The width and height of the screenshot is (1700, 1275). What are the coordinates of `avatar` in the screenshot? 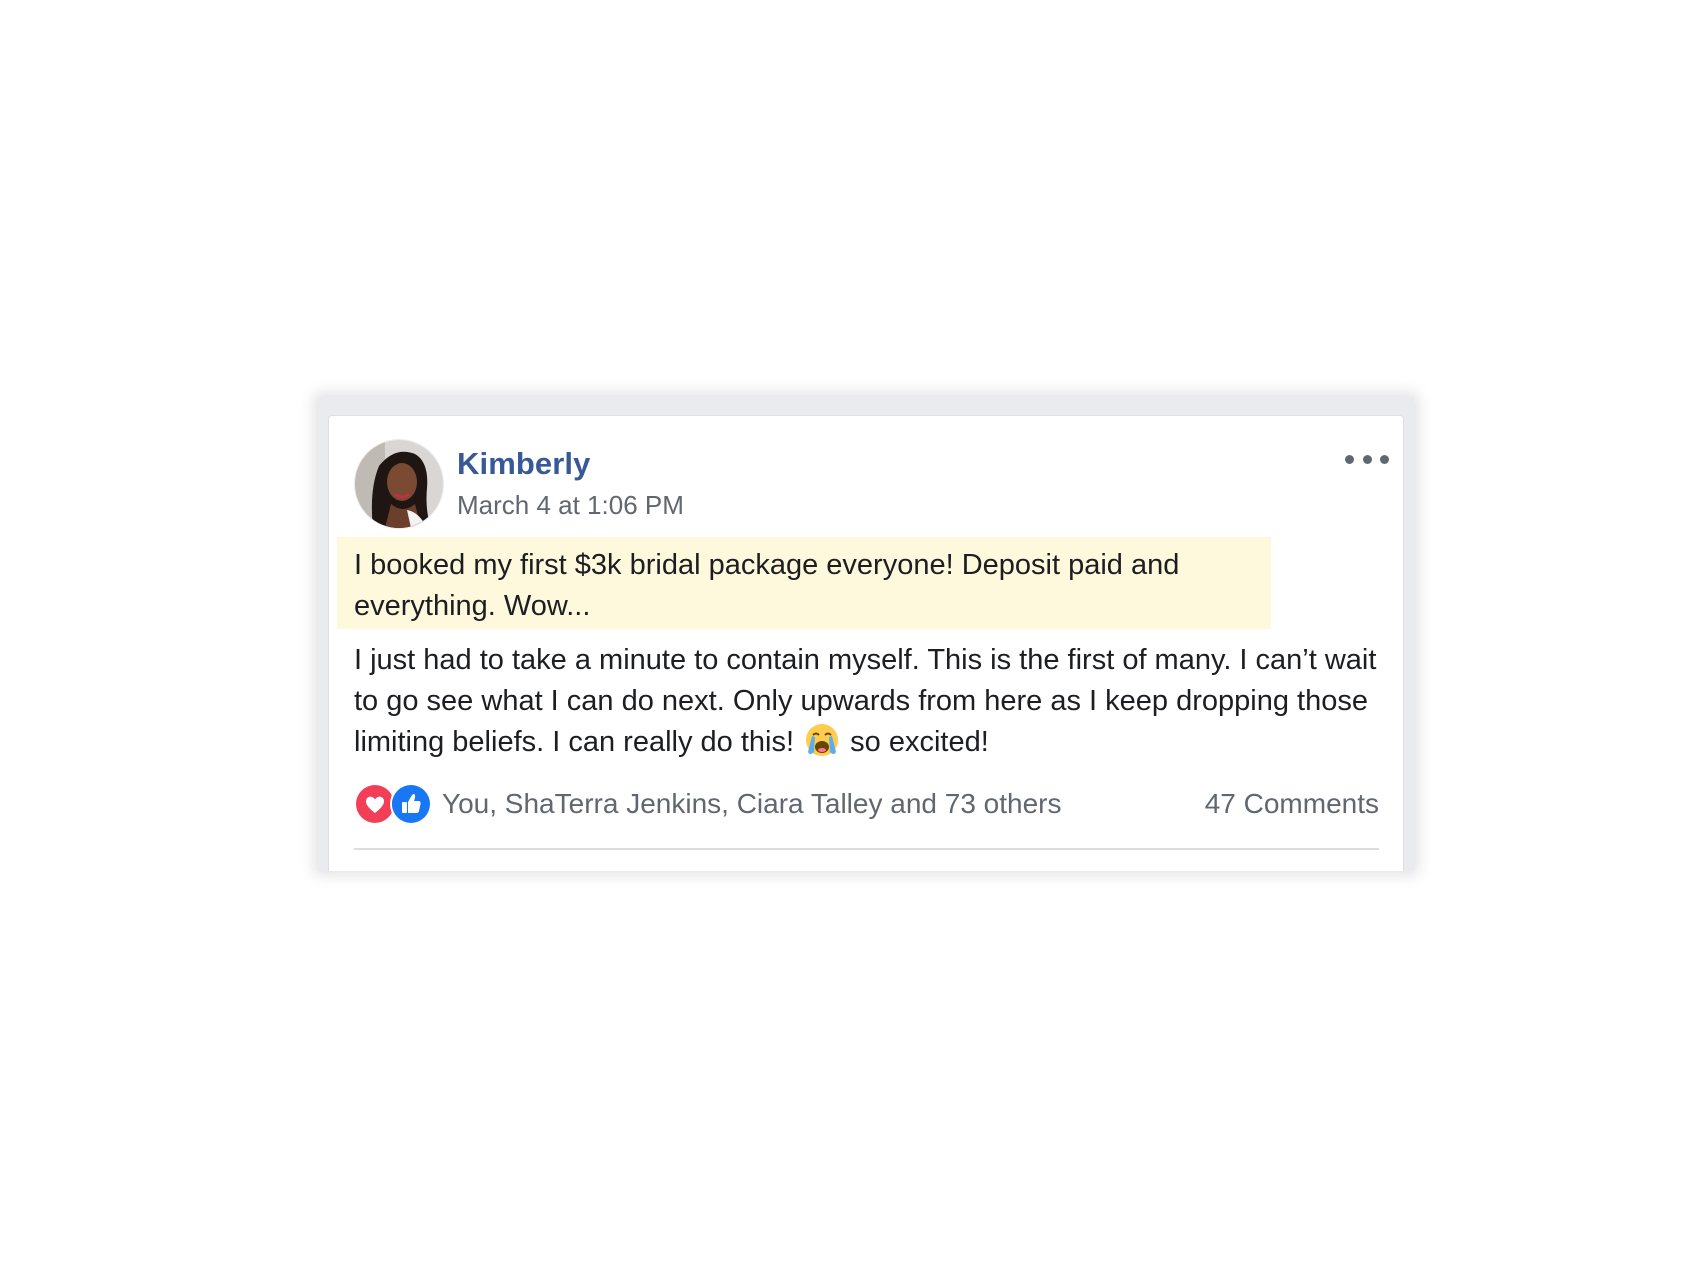 It's located at (399, 484).